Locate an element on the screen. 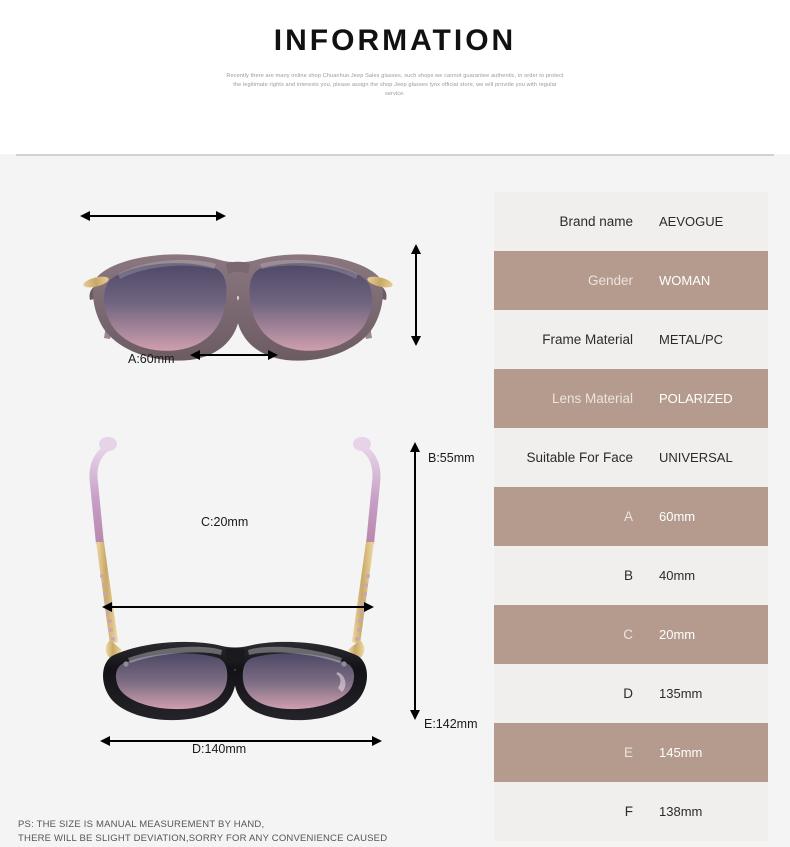  spec-value: AEVOGUE is located at coordinates (691, 221).